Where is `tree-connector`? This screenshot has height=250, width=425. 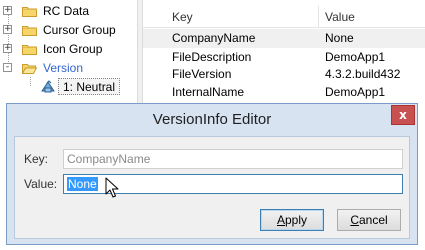 tree-connector is located at coordinates (30, 81).